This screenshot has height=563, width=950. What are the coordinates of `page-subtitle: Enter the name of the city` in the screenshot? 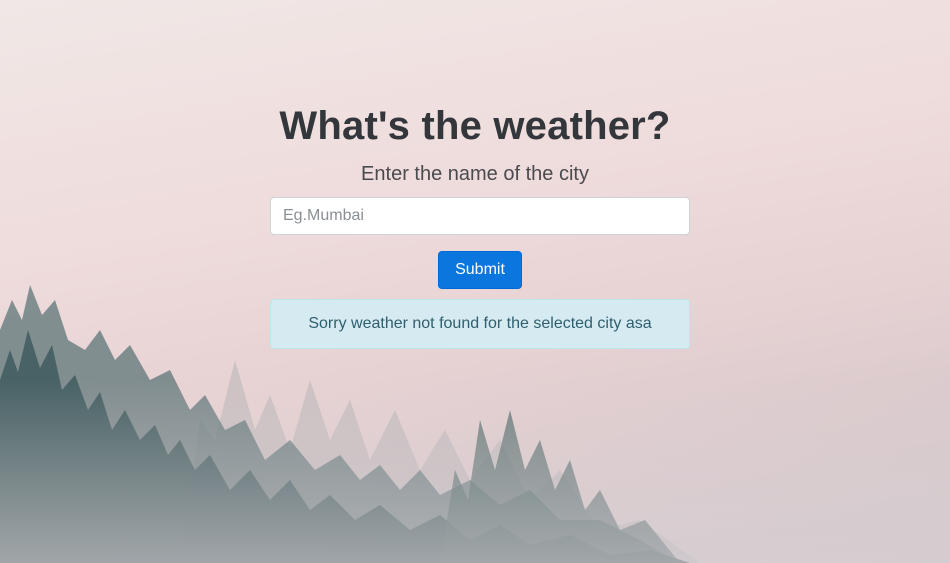 It's located at (475, 174).